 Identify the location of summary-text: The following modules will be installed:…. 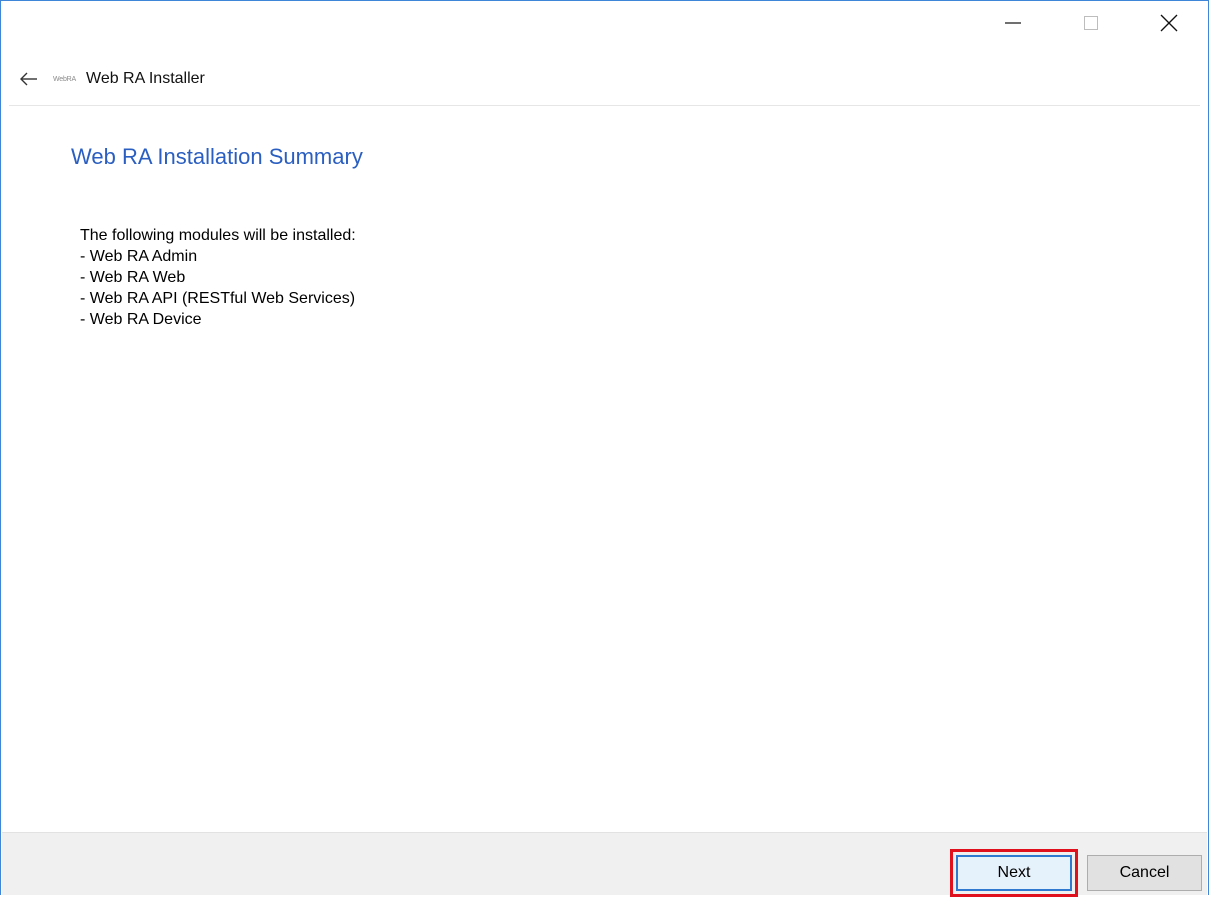
(218, 277).